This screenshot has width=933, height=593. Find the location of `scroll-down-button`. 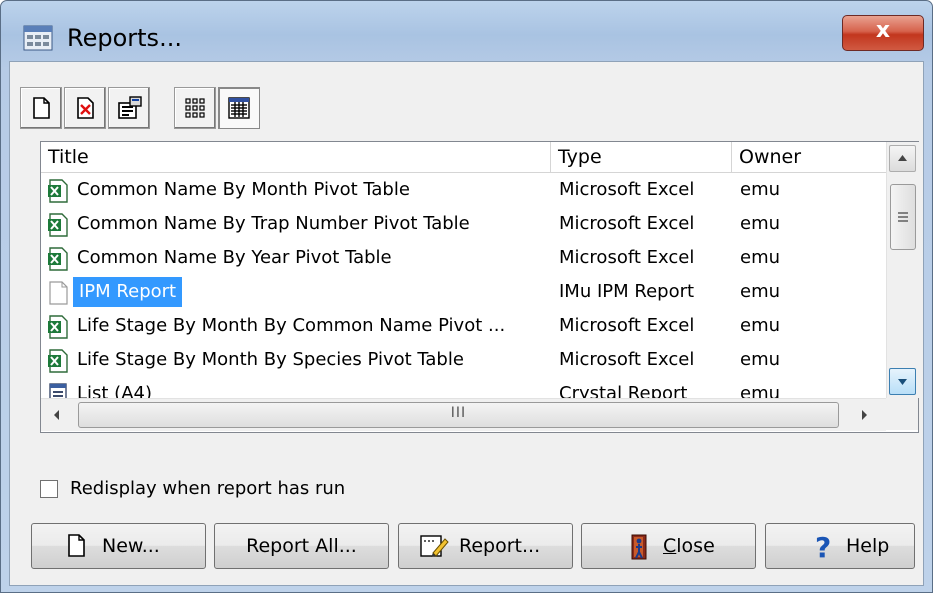

scroll-down-button is located at coordinates (902, 381).